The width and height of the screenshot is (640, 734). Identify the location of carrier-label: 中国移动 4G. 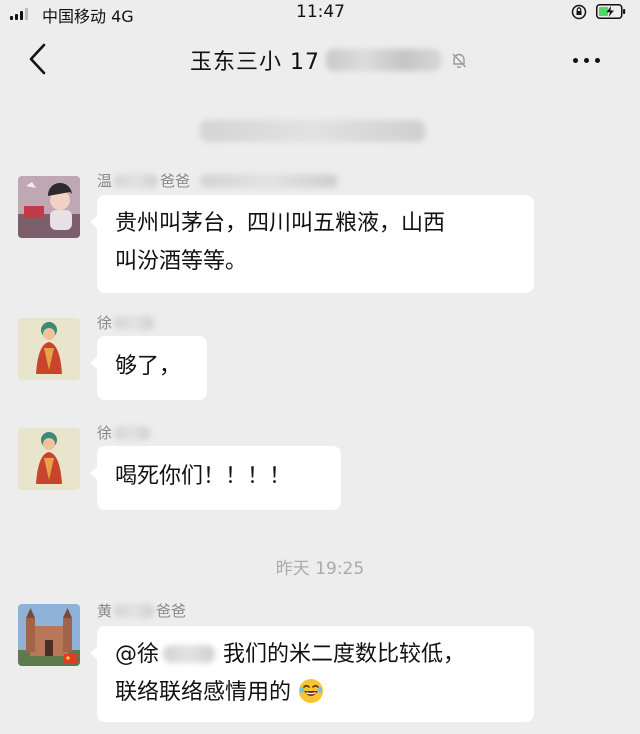
(88, 16).